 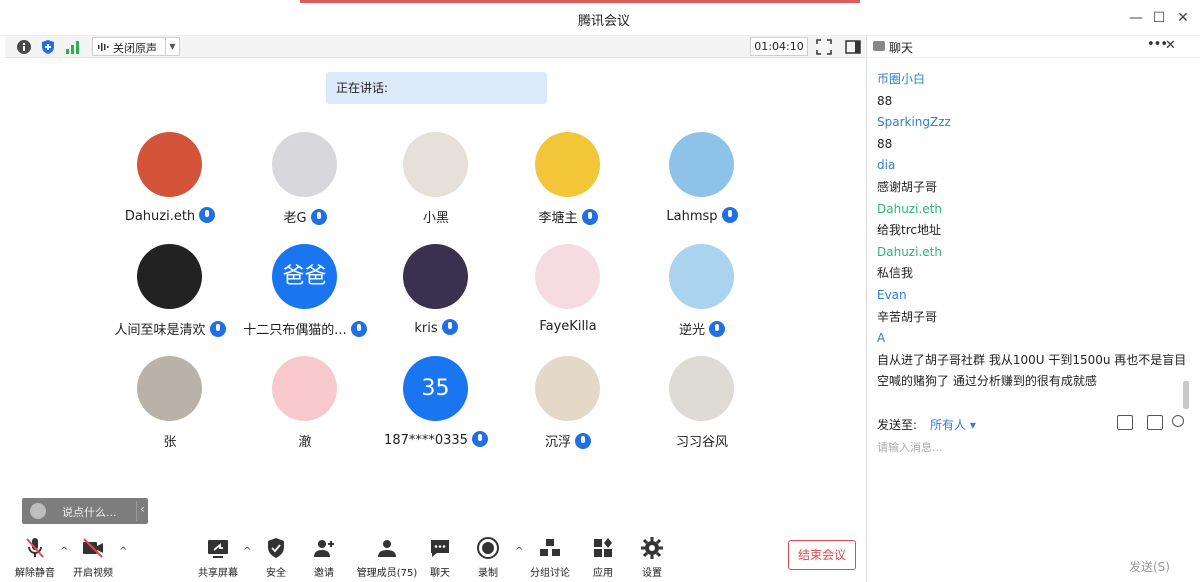 I want to click on participant-name-row: kris, so click(x=436, y=327).